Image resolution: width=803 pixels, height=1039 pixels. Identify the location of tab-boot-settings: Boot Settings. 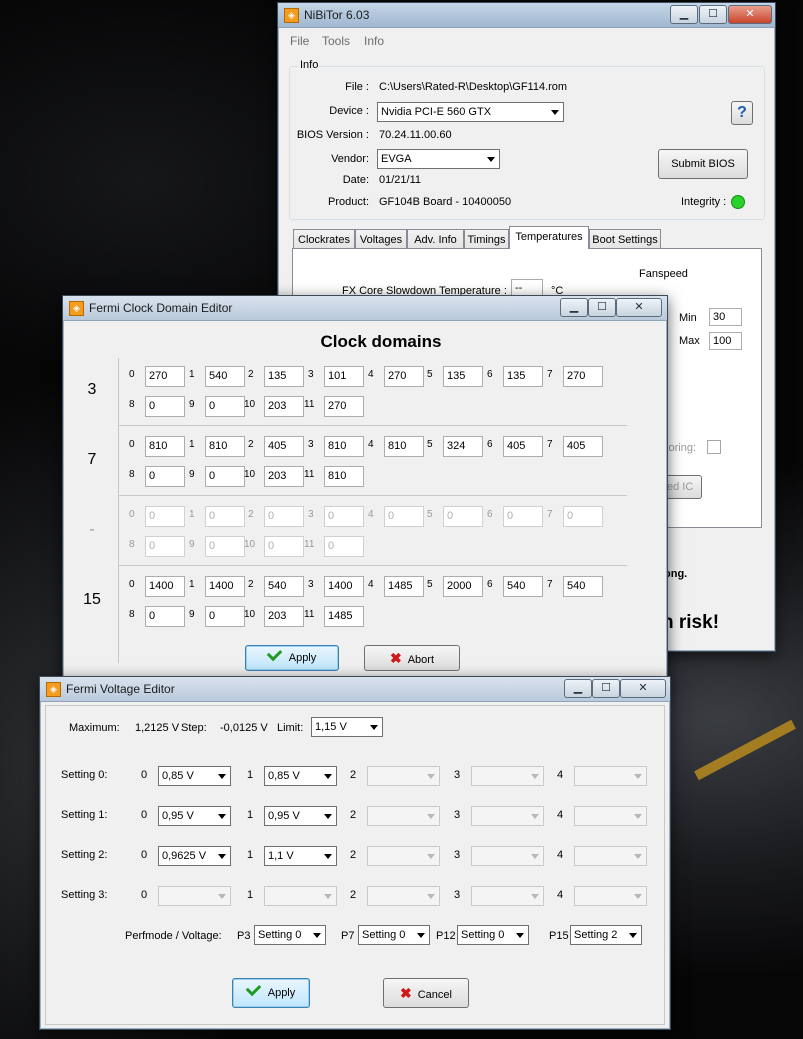
(625, 239).